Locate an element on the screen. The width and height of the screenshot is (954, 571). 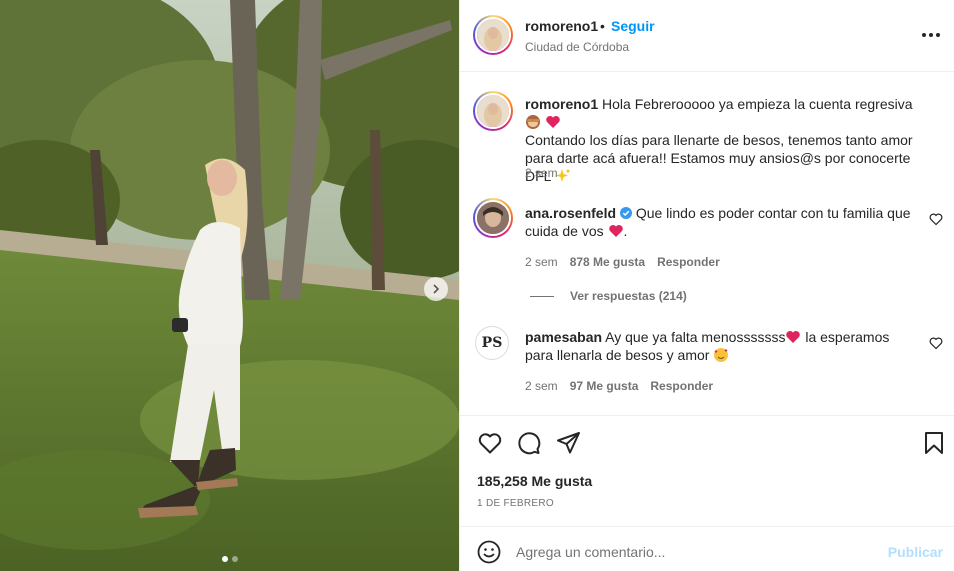
carousel-dot is located at coordinates (234, 559).